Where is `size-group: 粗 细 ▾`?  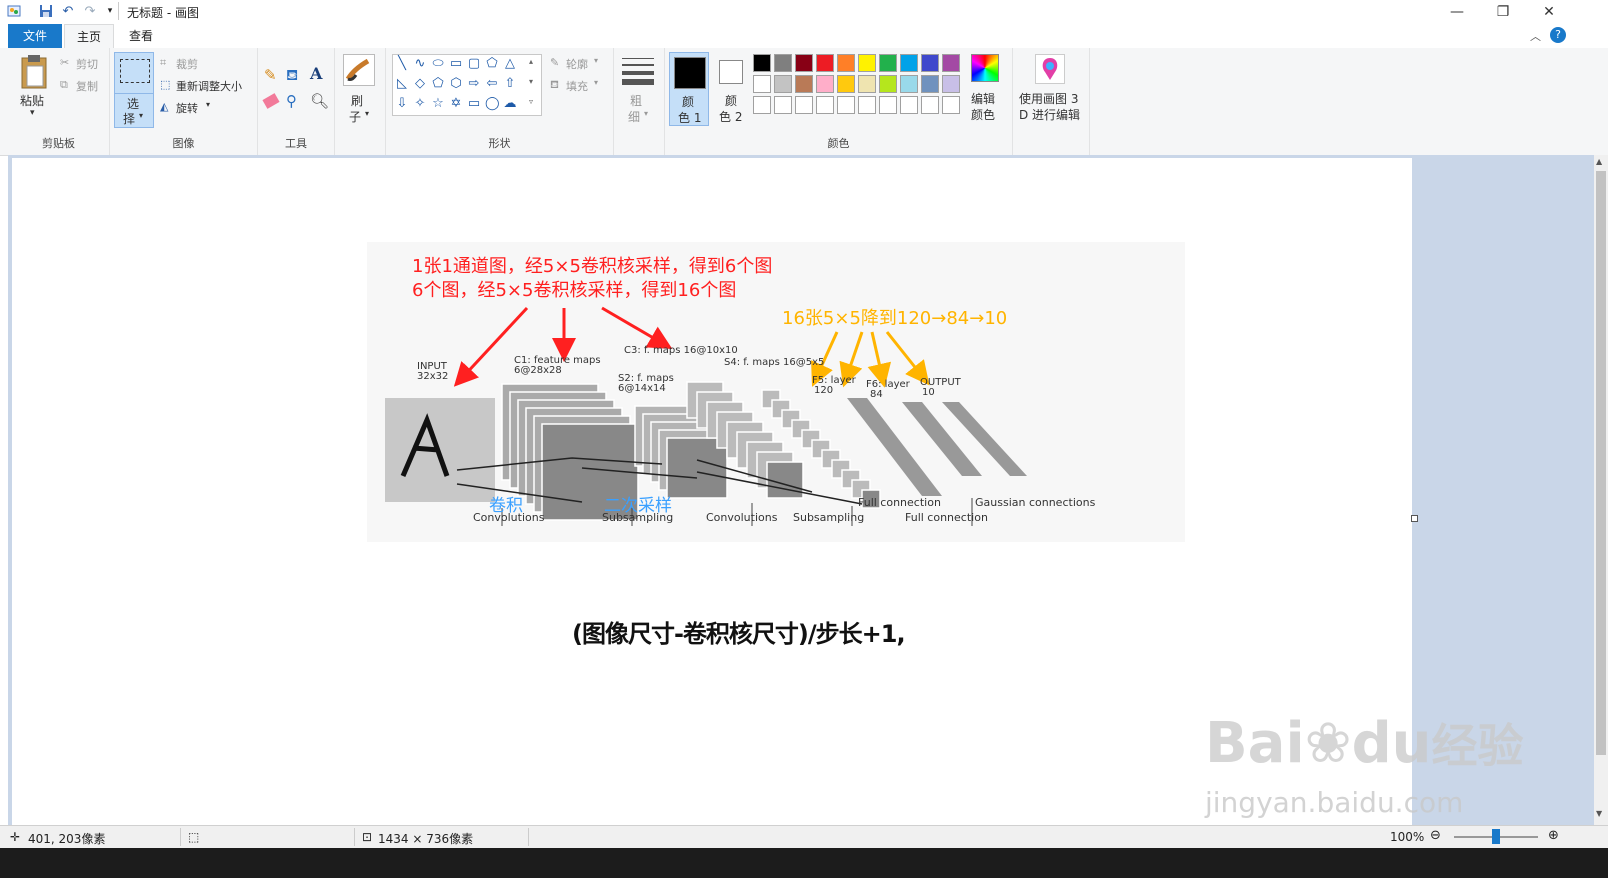
size-group: 粗 细 ▾ is located at coordinates (639, 101).